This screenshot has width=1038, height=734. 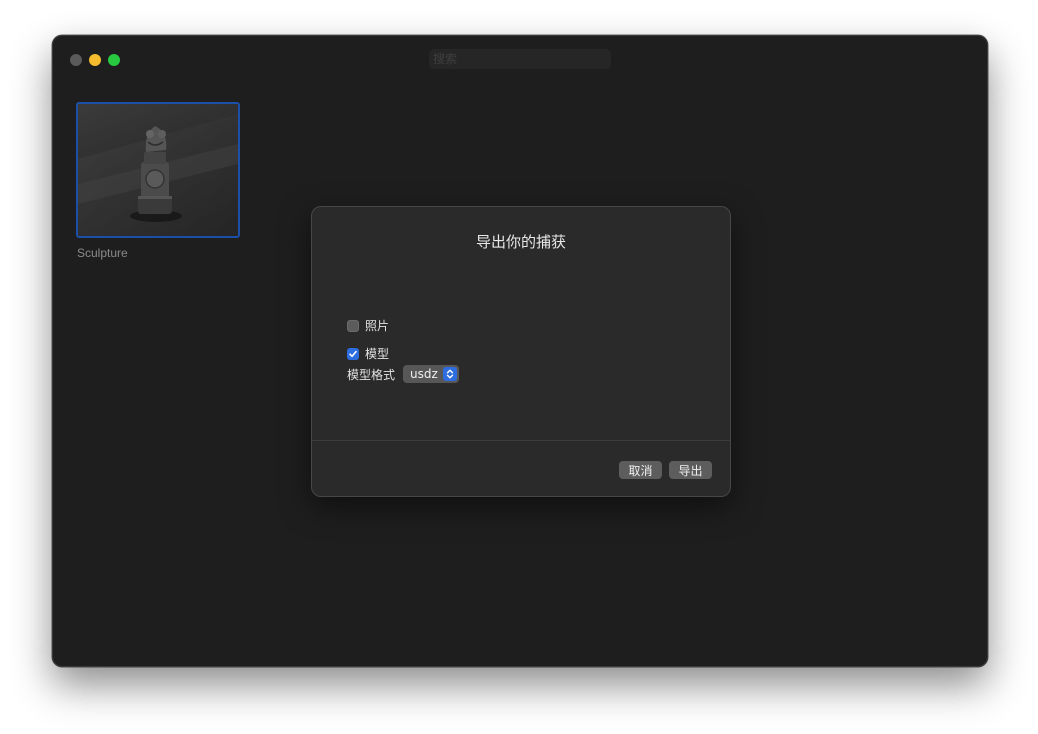 I want to click on zoom-window-button, so click(x=114, y=60).